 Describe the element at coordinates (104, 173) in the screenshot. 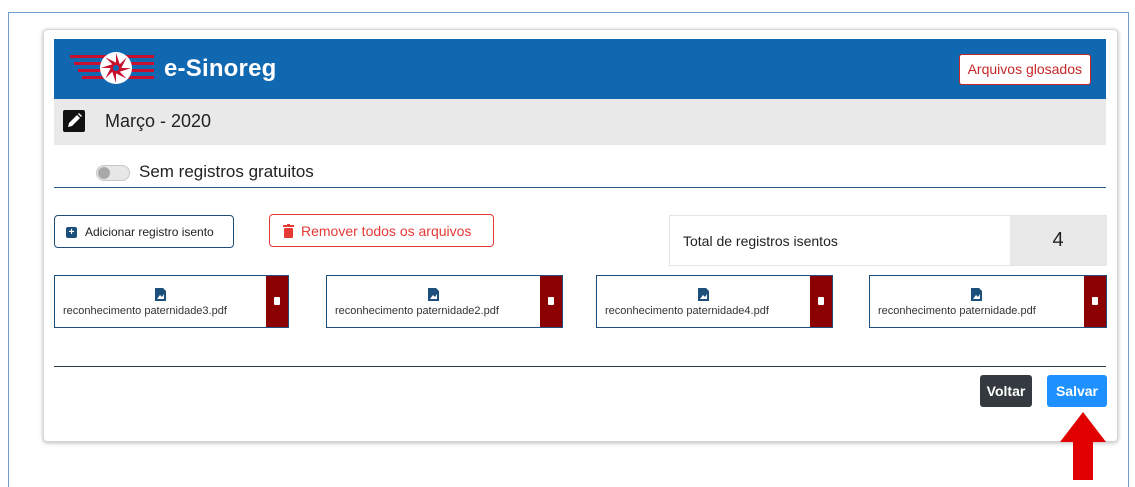

I see `toggle-knob` at that location.